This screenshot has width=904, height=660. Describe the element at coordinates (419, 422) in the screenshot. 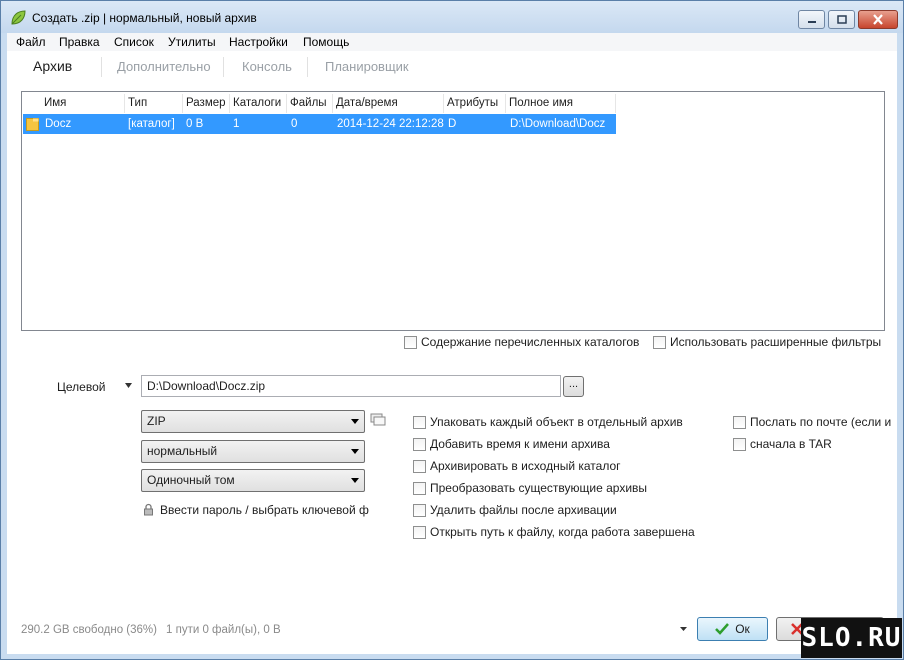

I see `separate-archives-checkbox` at that location.